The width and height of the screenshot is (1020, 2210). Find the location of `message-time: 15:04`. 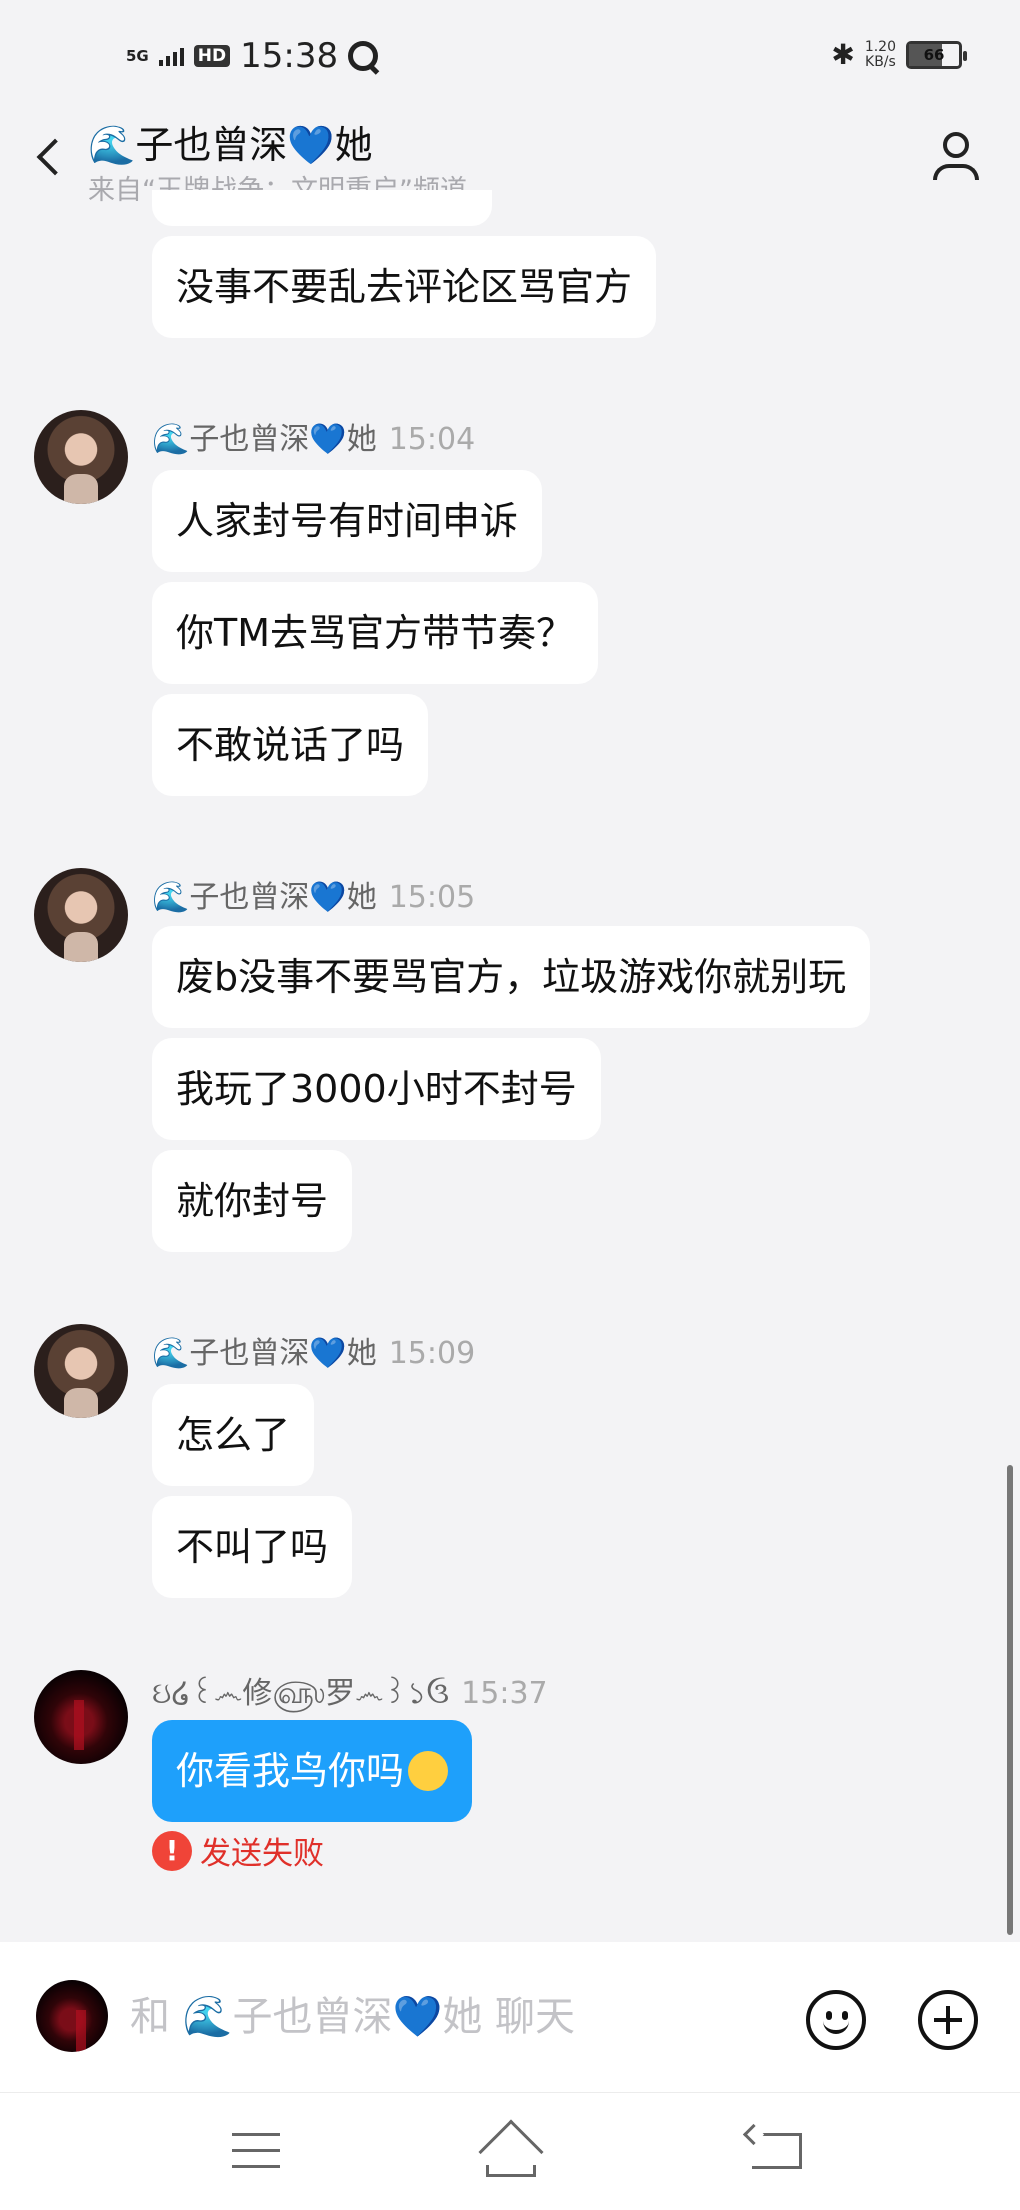

message-time: 15:04 is located at coordinates (432, 439).